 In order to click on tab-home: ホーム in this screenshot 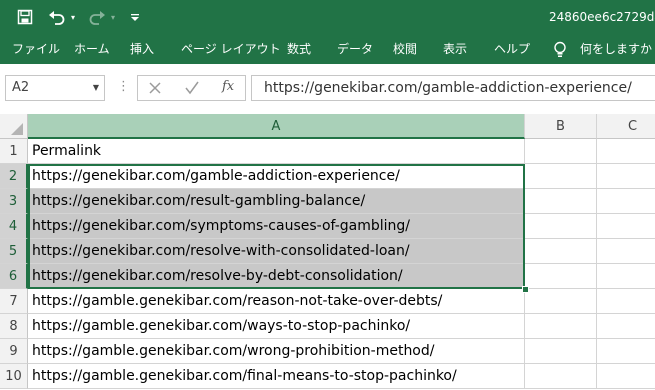, I will do `click(92, 49)`.